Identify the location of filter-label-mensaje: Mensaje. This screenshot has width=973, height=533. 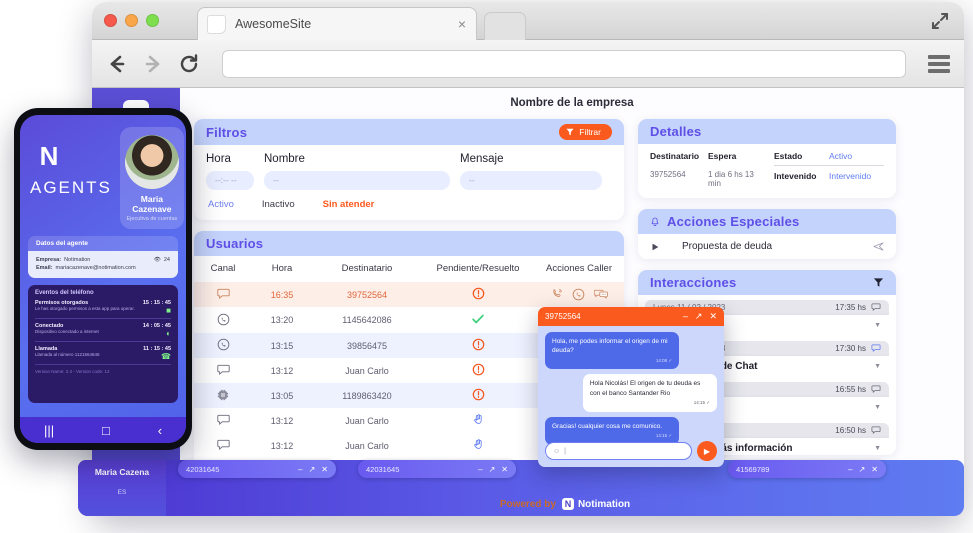
(482, 159).